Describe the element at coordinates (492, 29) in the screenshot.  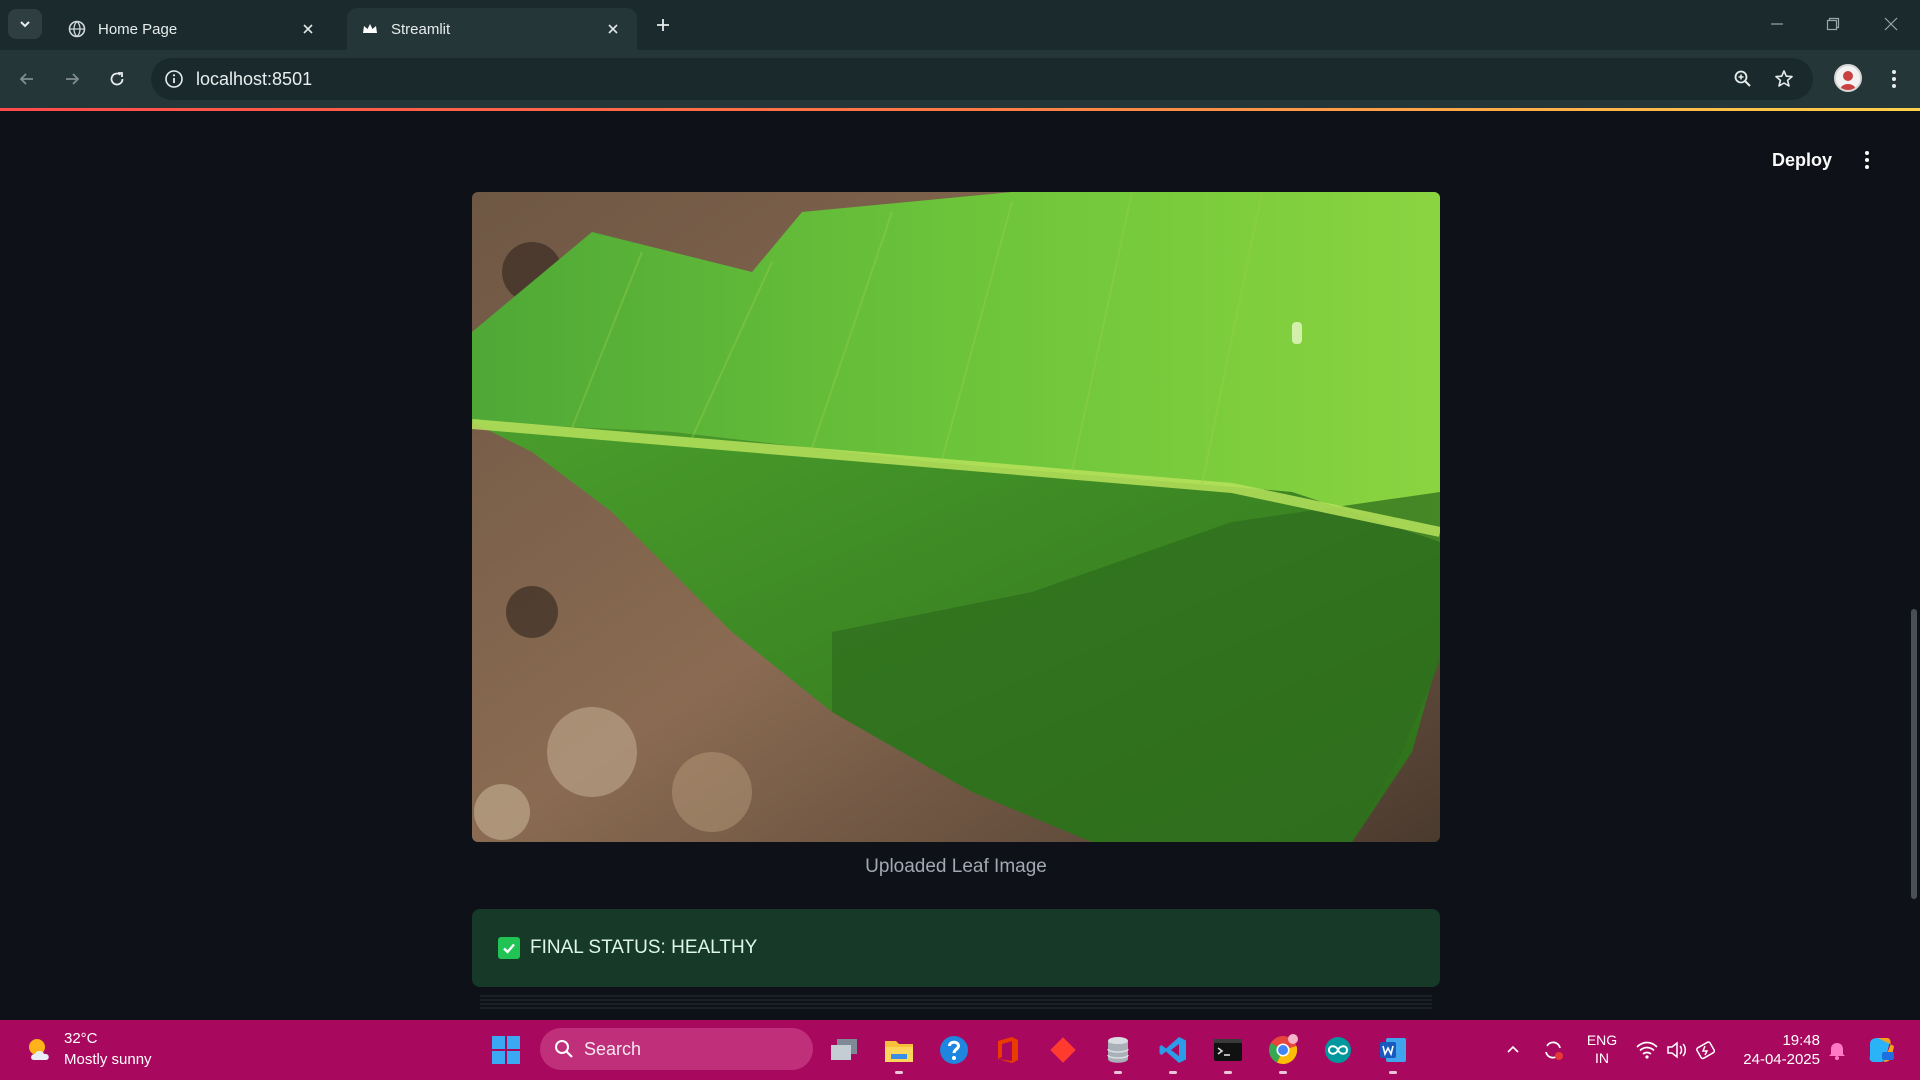
I see `tab-streamlit: Streamlit` at that location.